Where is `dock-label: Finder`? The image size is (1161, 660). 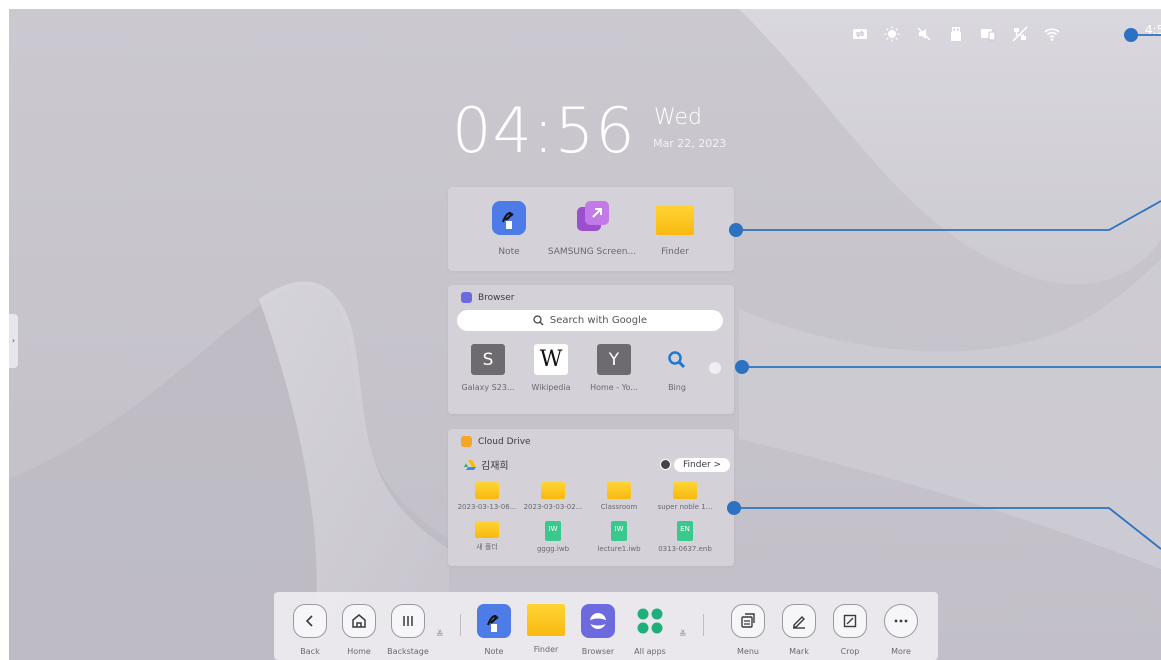
dock-label: Finder is located at coordinates (546, 649).